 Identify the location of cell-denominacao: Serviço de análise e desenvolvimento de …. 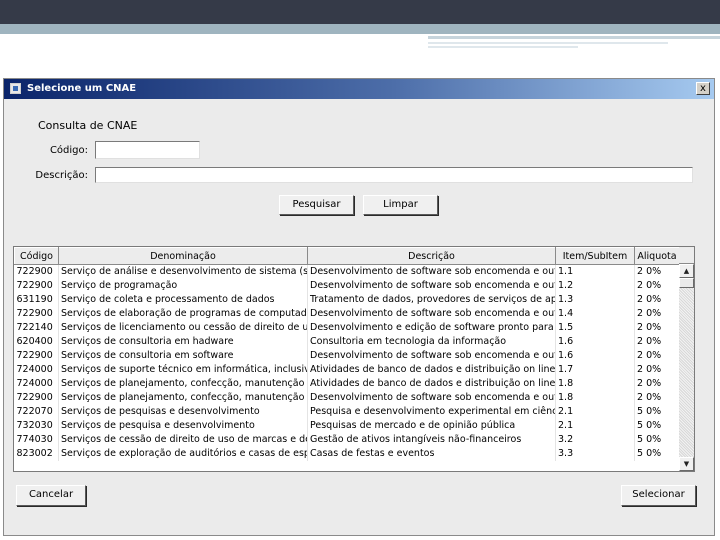
(183, 271).